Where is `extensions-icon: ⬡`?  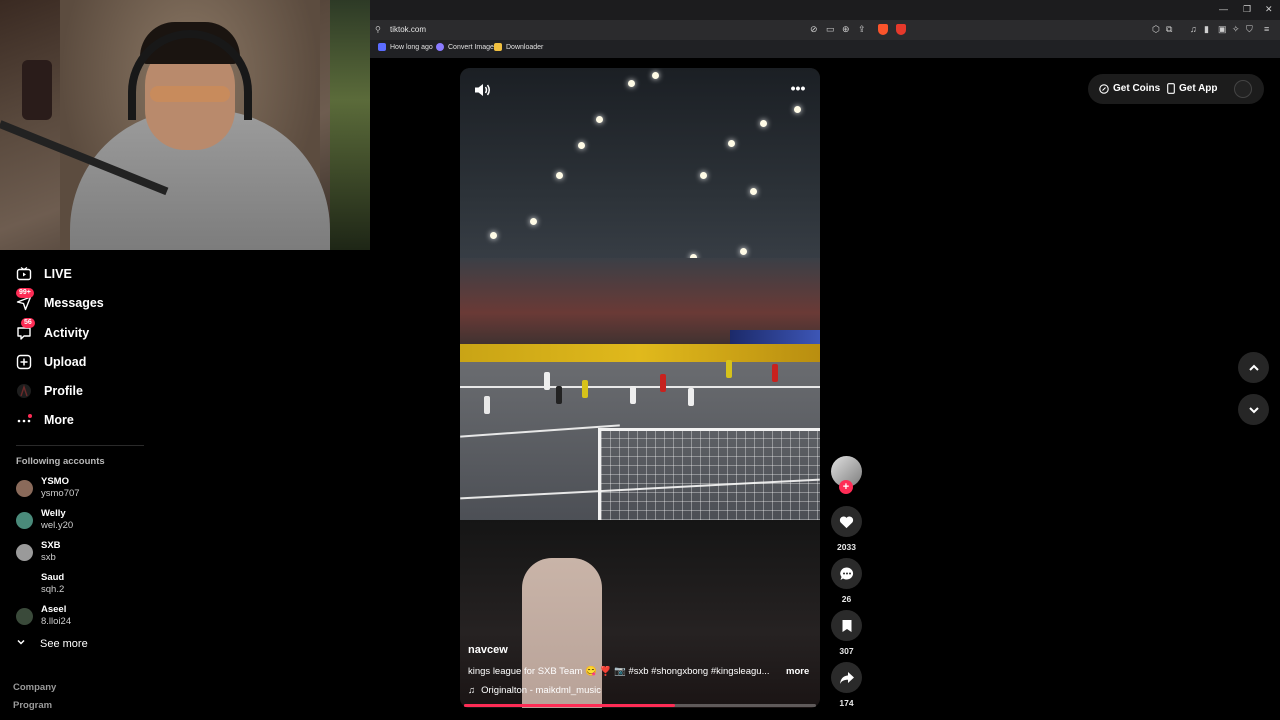 extensions-icon: ⬡ is located at coordinates (1156, 29).